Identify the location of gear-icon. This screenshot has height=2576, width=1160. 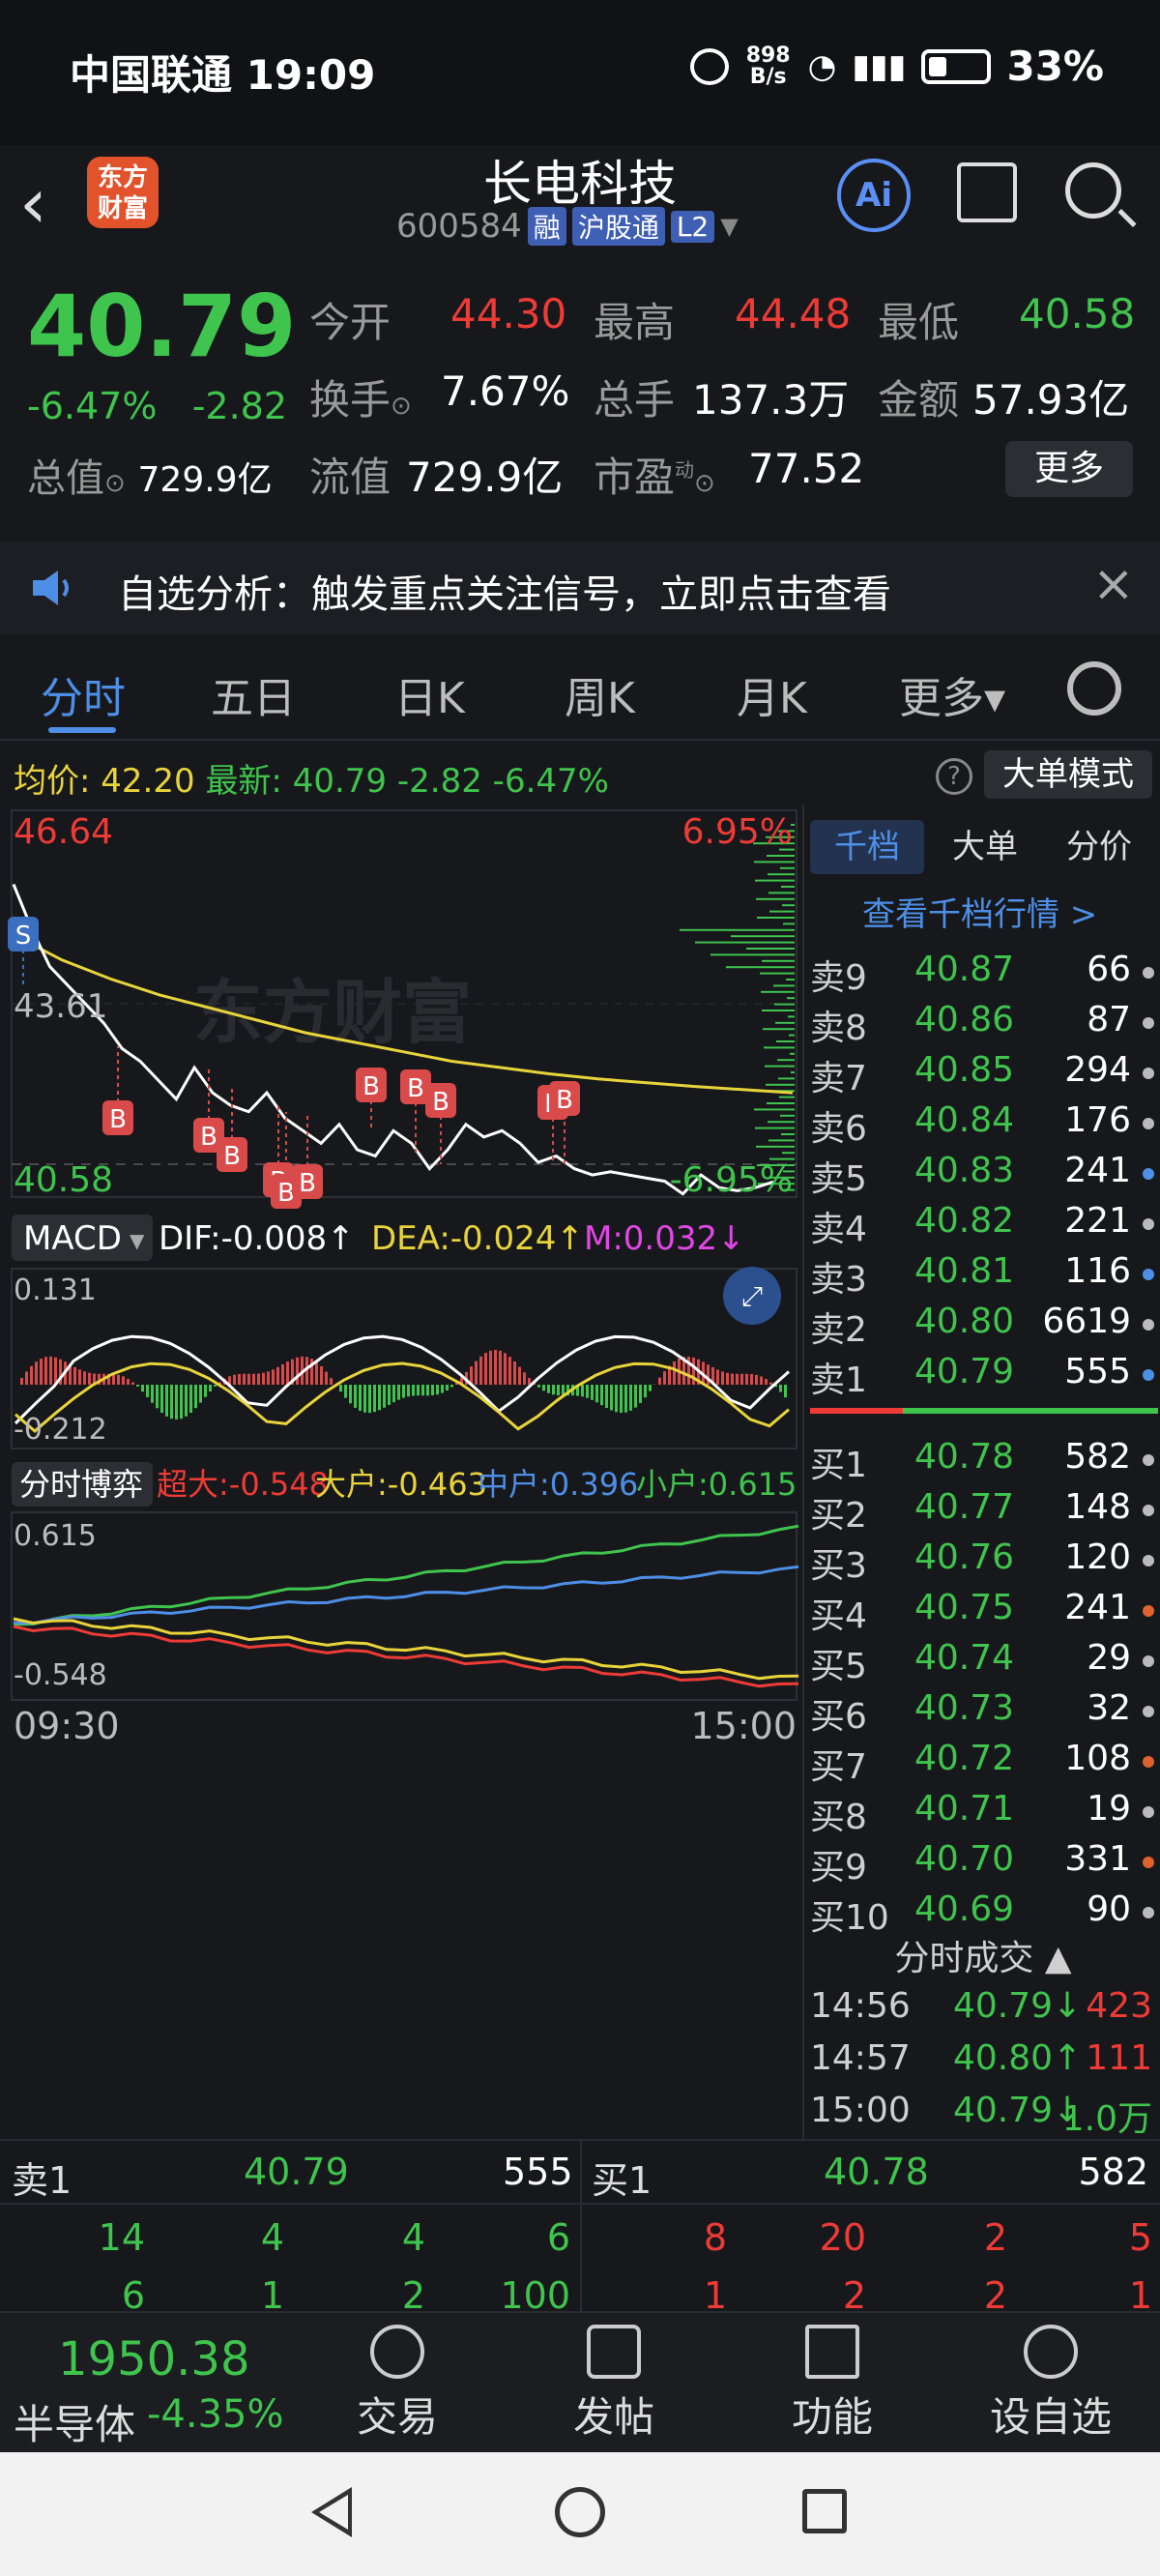
(1094, 688).